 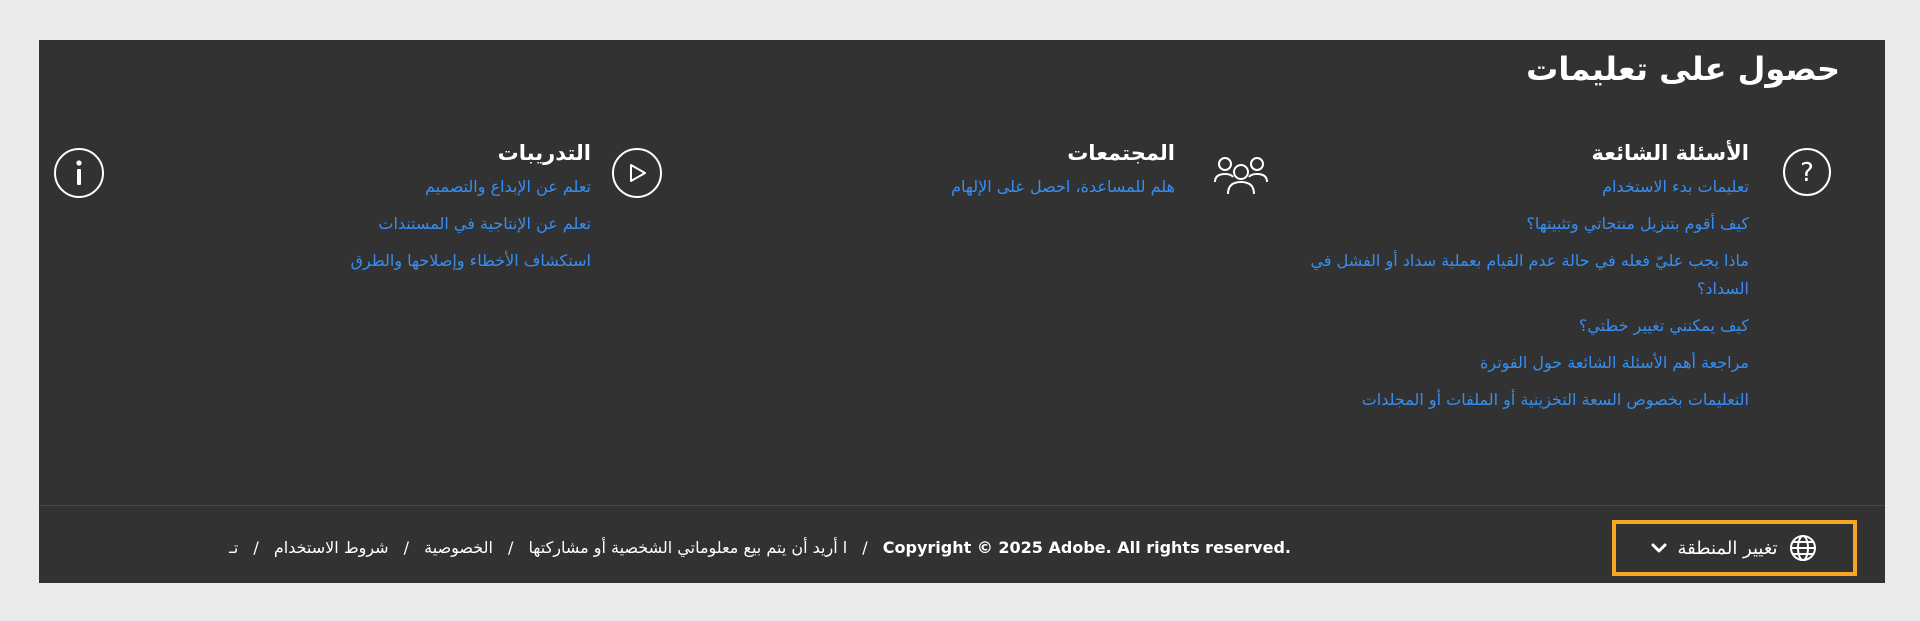 I want to click on change-region-button: تغيير المنطقة, so click(x=1734, y=548).